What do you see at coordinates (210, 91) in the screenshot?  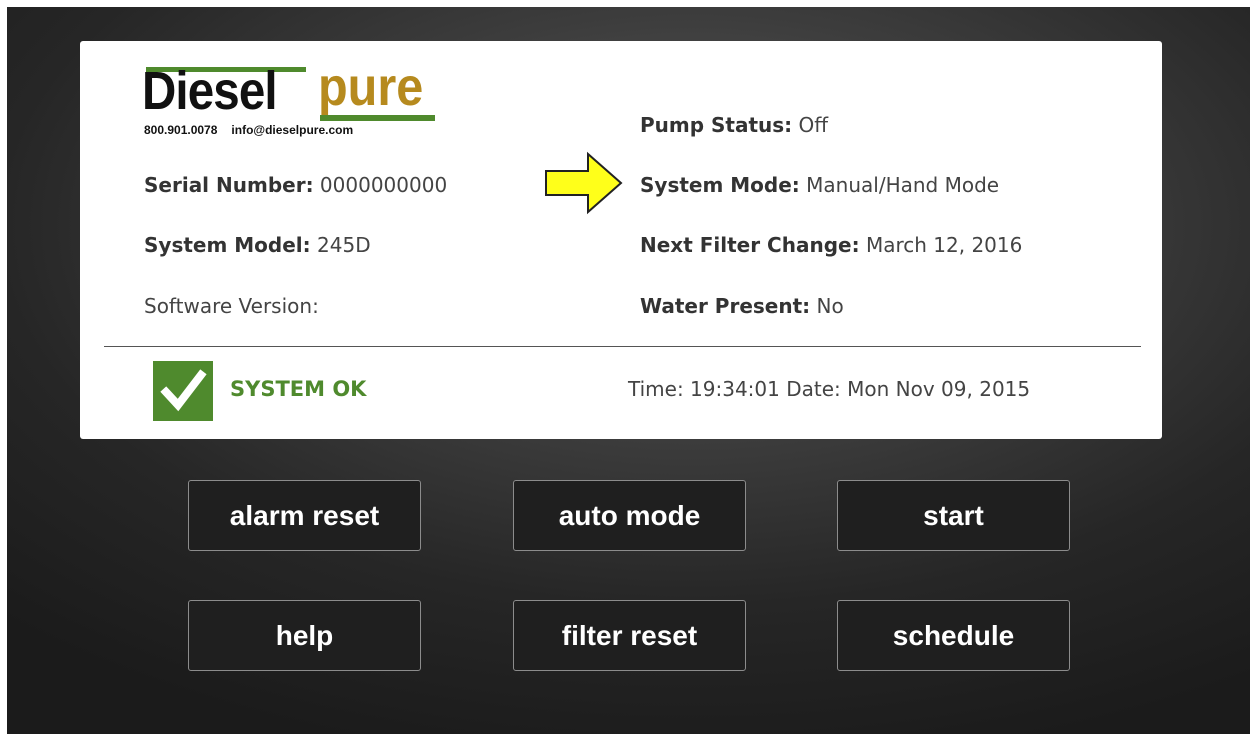 I see `logo-diesel-text: Diesel` at bounding box center [210, 91].